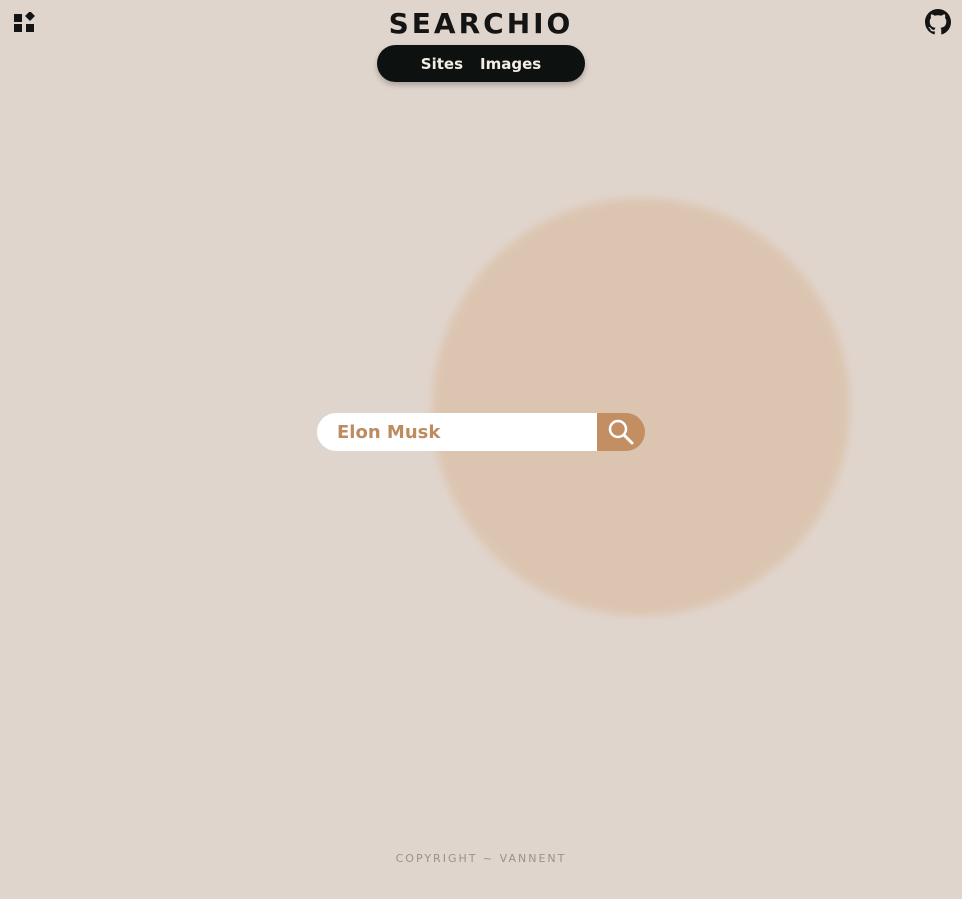 This screenshot has height=899, width=962. What do you see at coordinates (481, 23) in the screenshot?
I see `site-logo: SEARCHIO` at bounding box center [481, 23].